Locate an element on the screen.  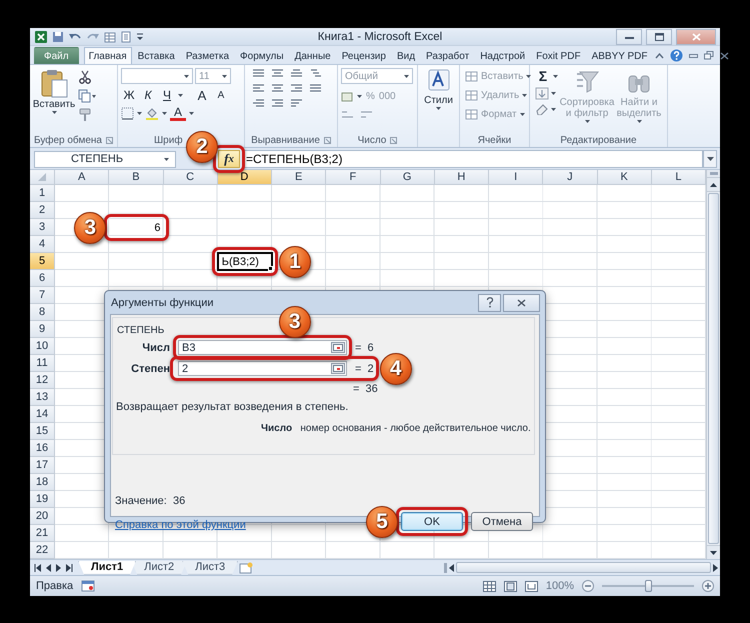
table-cell: 6 is located at coordinates (136, 227).